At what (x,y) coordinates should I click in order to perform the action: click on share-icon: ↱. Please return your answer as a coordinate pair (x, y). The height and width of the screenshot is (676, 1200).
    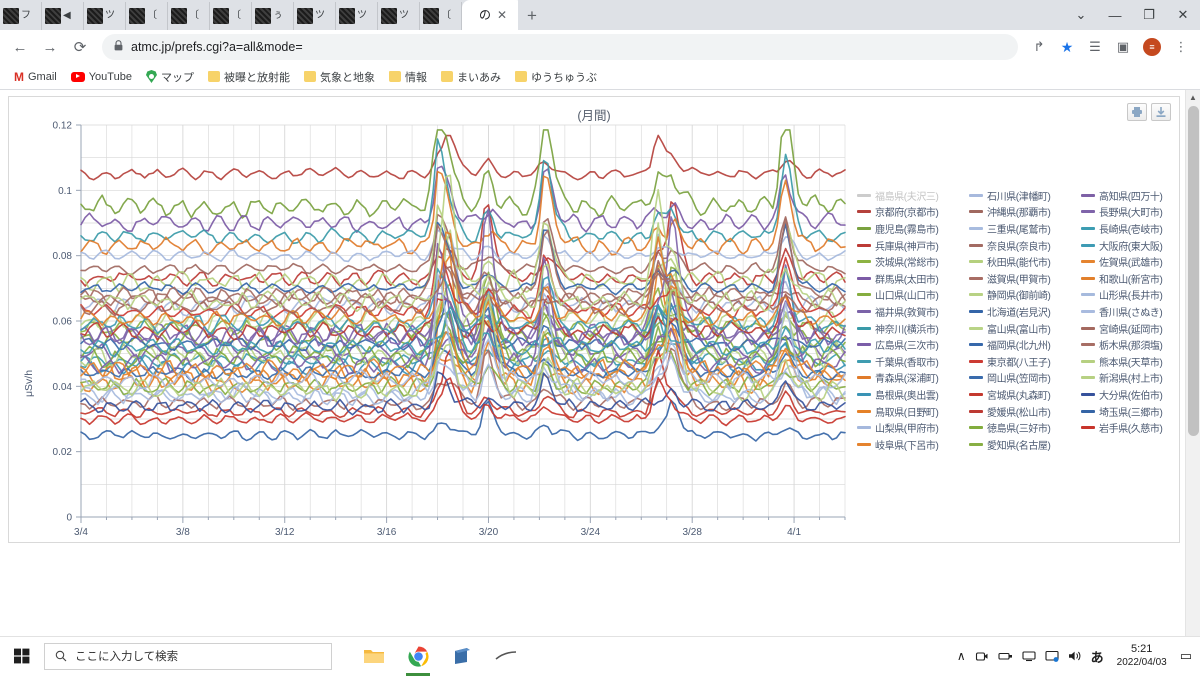
    Looking at the image, I should click on (1039, 47).